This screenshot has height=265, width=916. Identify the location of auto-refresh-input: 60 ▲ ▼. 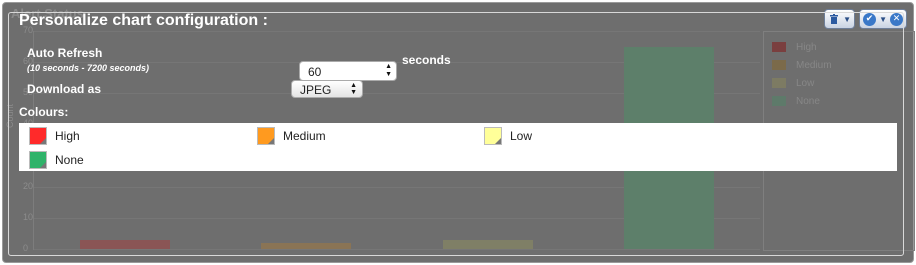
(348, 71).